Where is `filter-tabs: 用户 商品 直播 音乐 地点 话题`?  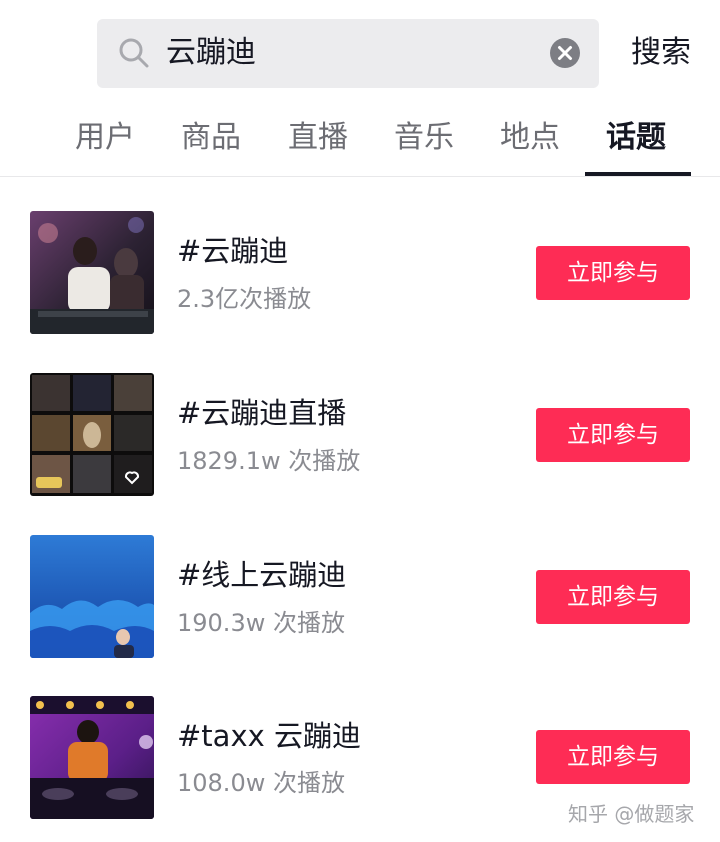
filter-tabs: 用户 商品 直播 音乐 地点 话题 is located at coordinates (360, 142).